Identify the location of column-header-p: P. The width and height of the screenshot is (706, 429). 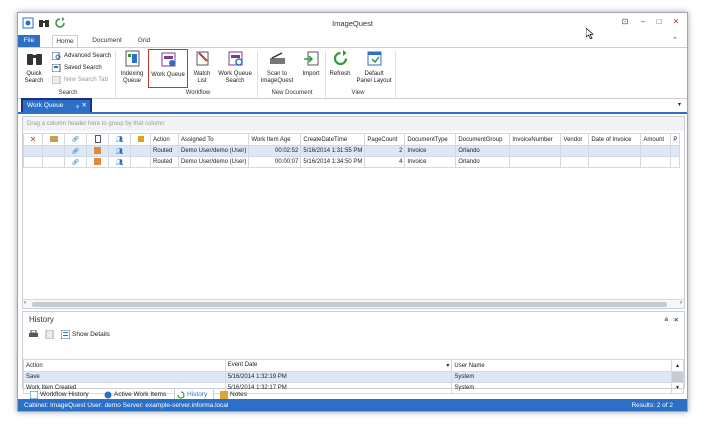
(675, 139).